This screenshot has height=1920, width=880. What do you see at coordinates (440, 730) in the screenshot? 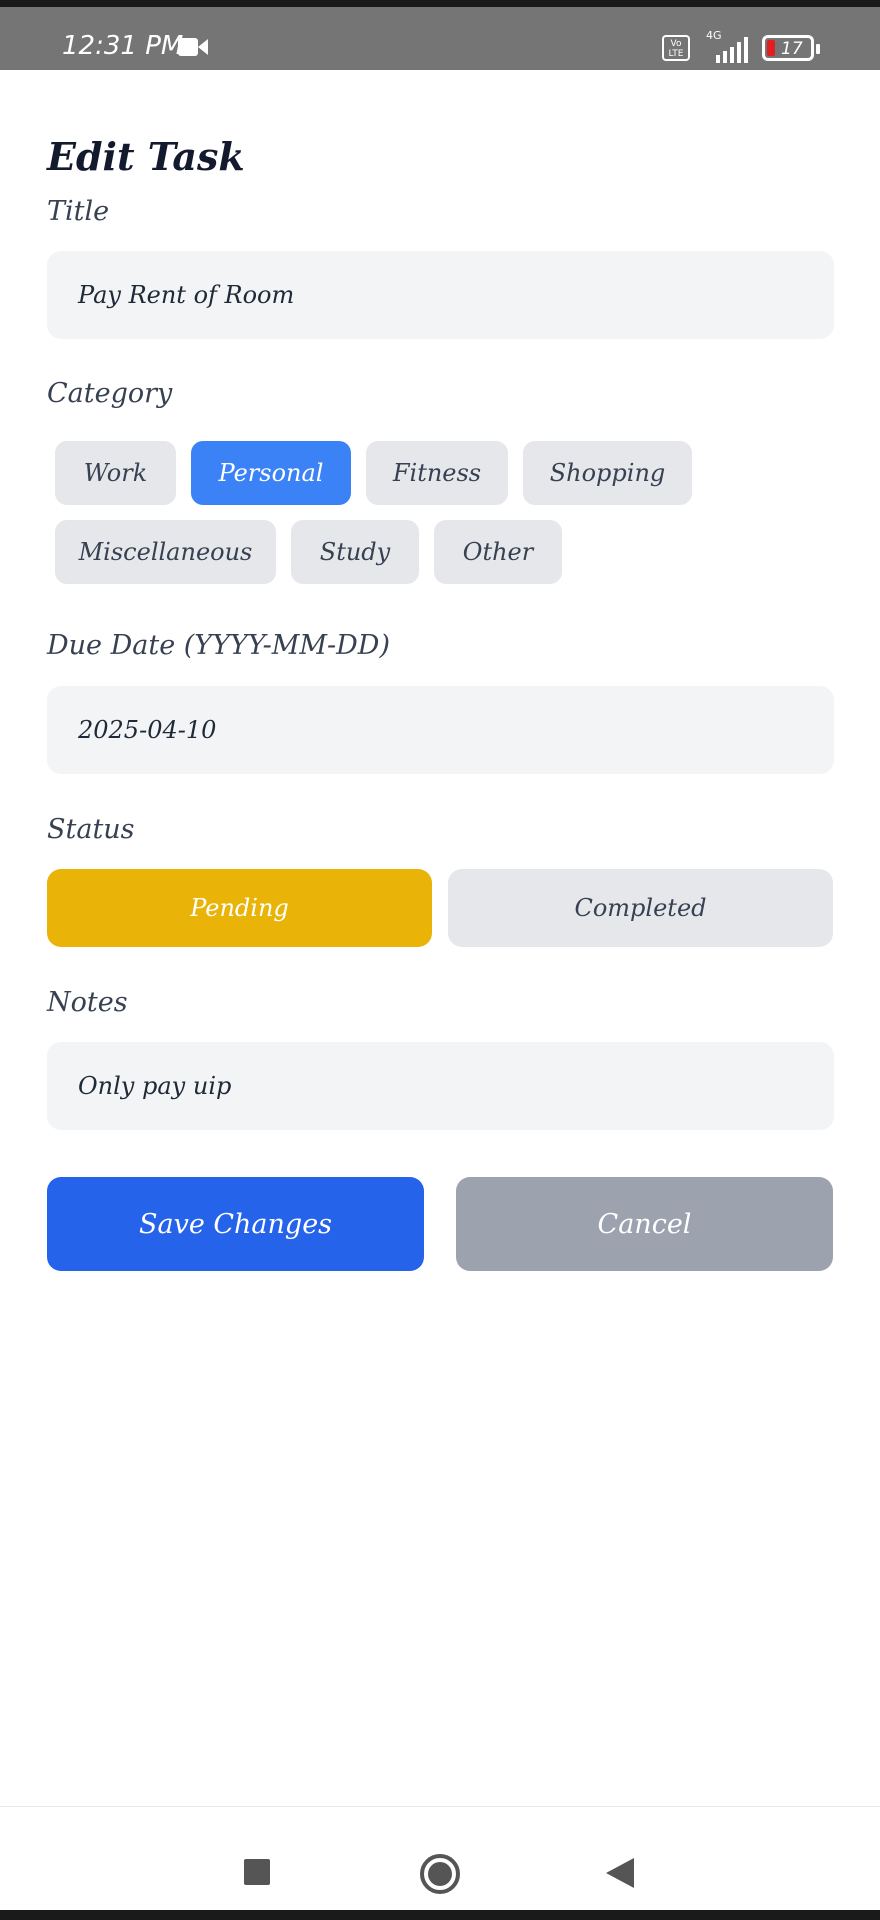
I see `due-date-input: 2025-04-10` at bounding box center [440, 730].